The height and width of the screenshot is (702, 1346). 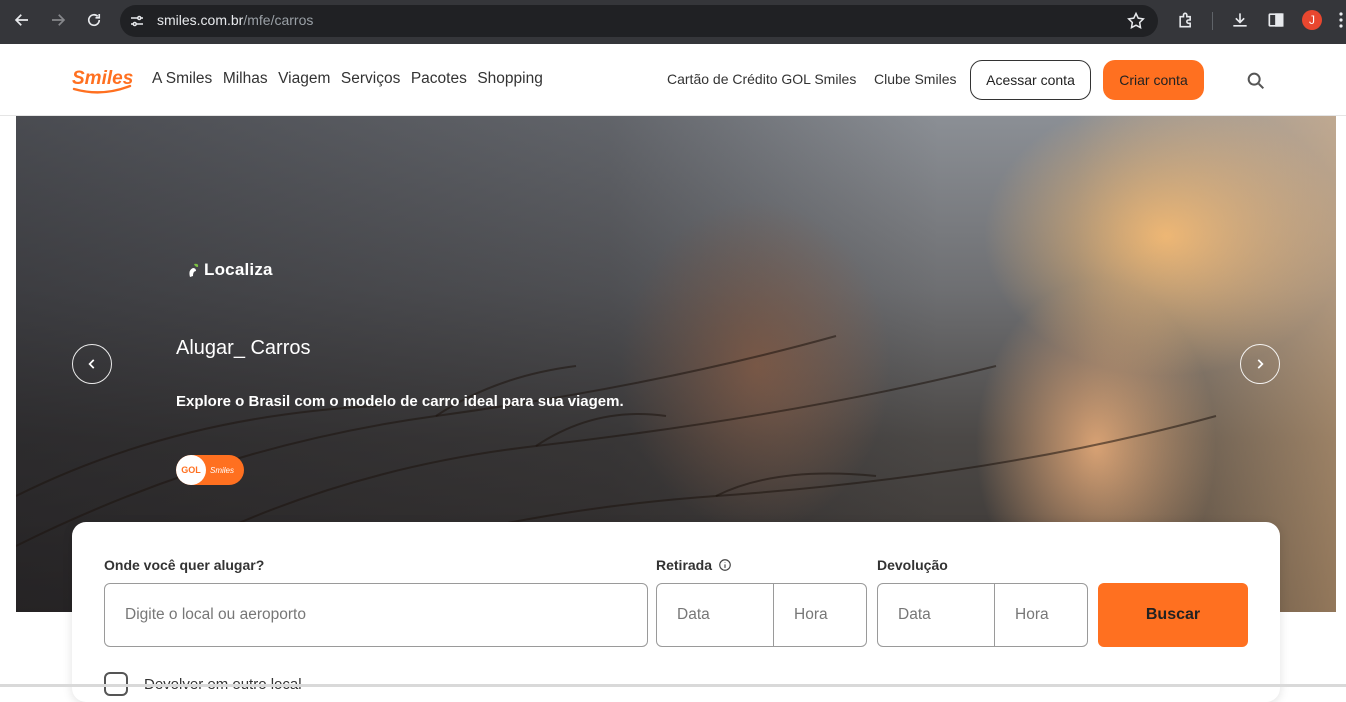 I want to click on chevron-right-icon, so click(x=1260, y=364).